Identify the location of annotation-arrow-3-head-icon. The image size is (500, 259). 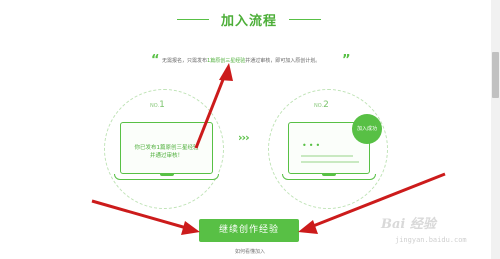
(308, 227).